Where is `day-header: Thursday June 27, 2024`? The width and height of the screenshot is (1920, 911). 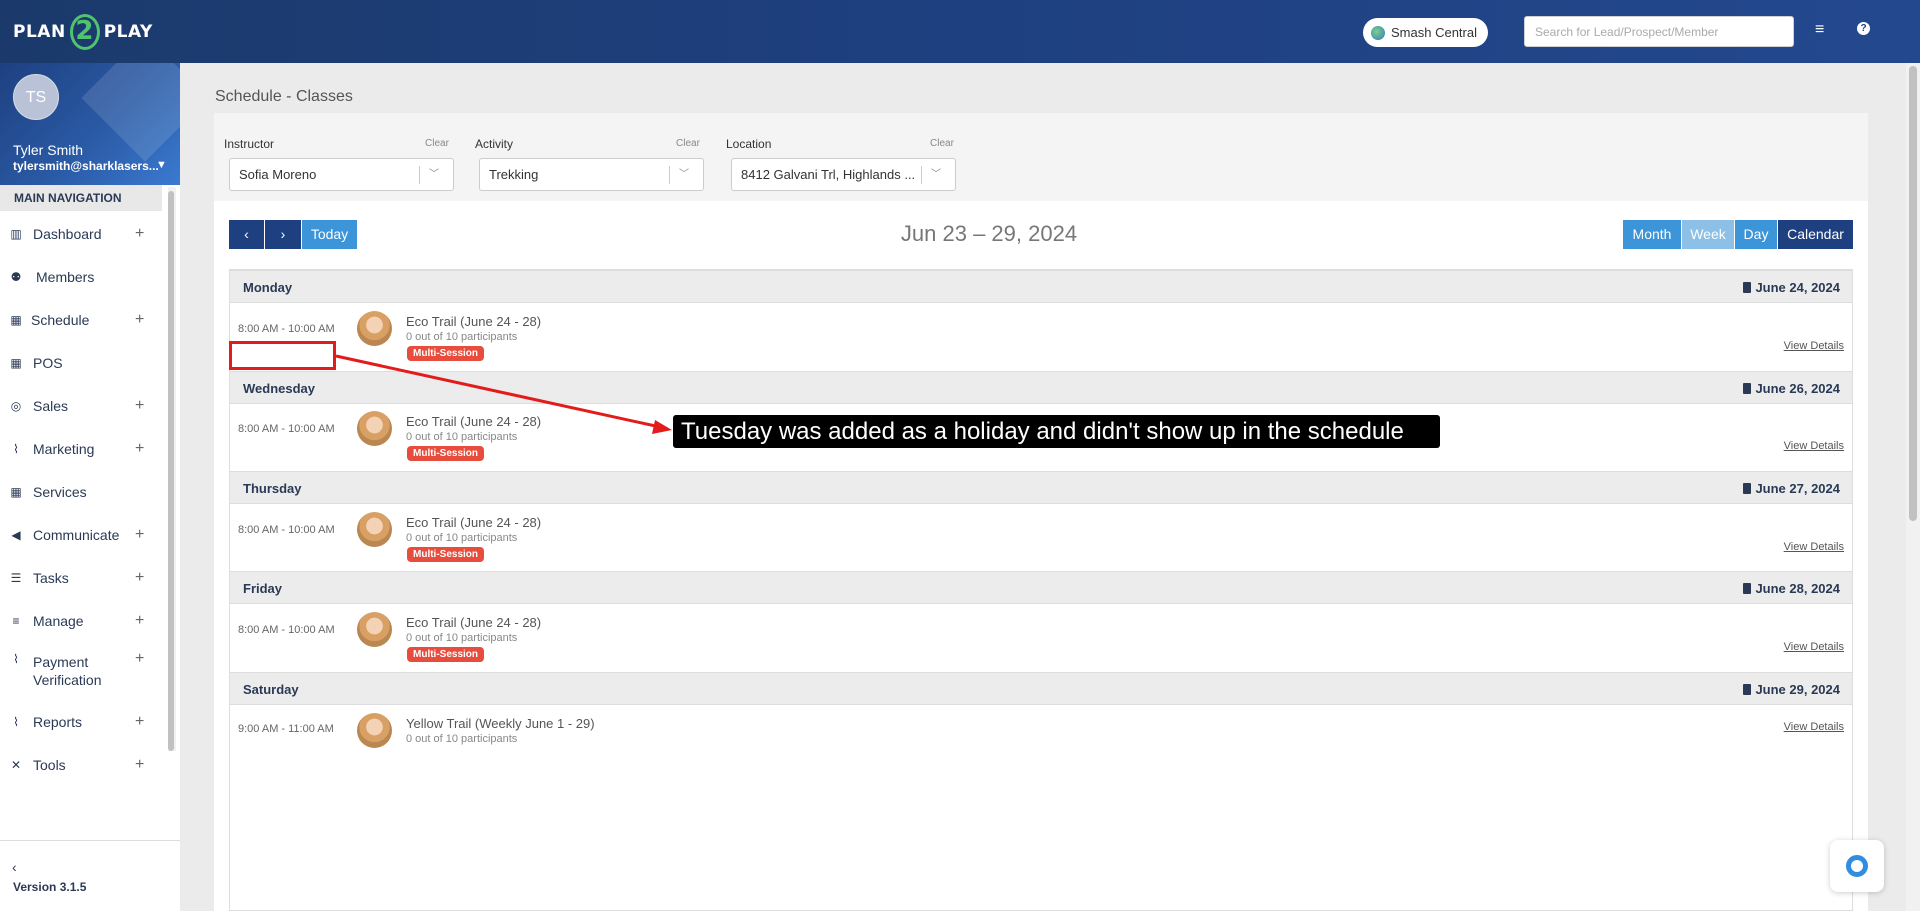
day-header: Thursday June 27, 2024 is located at coordinates (1041, 487).